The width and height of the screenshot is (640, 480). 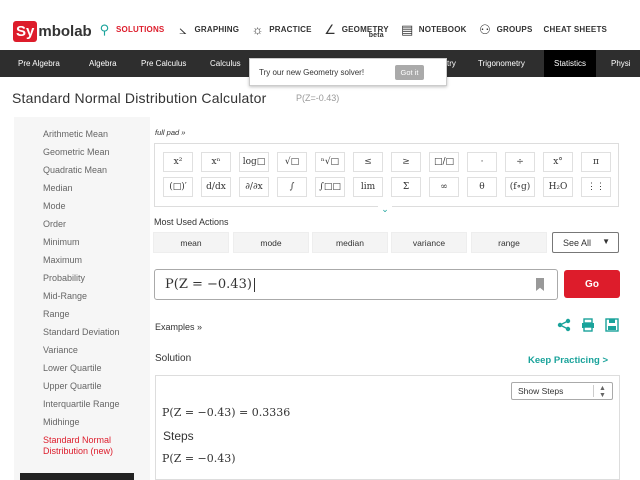 I want to click on sidebar-item-median: Median, so click(x=58, y=188).